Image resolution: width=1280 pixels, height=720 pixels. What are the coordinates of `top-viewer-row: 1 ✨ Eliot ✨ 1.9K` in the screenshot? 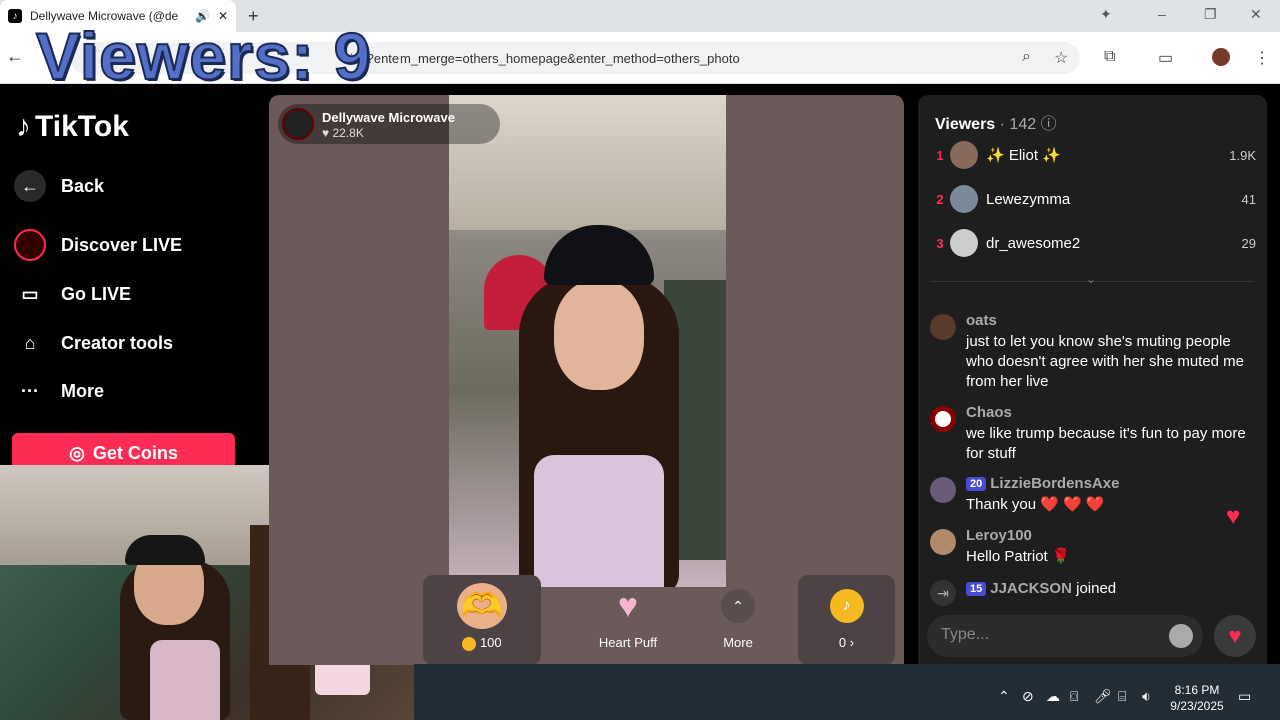 It's located at (1093, 155).